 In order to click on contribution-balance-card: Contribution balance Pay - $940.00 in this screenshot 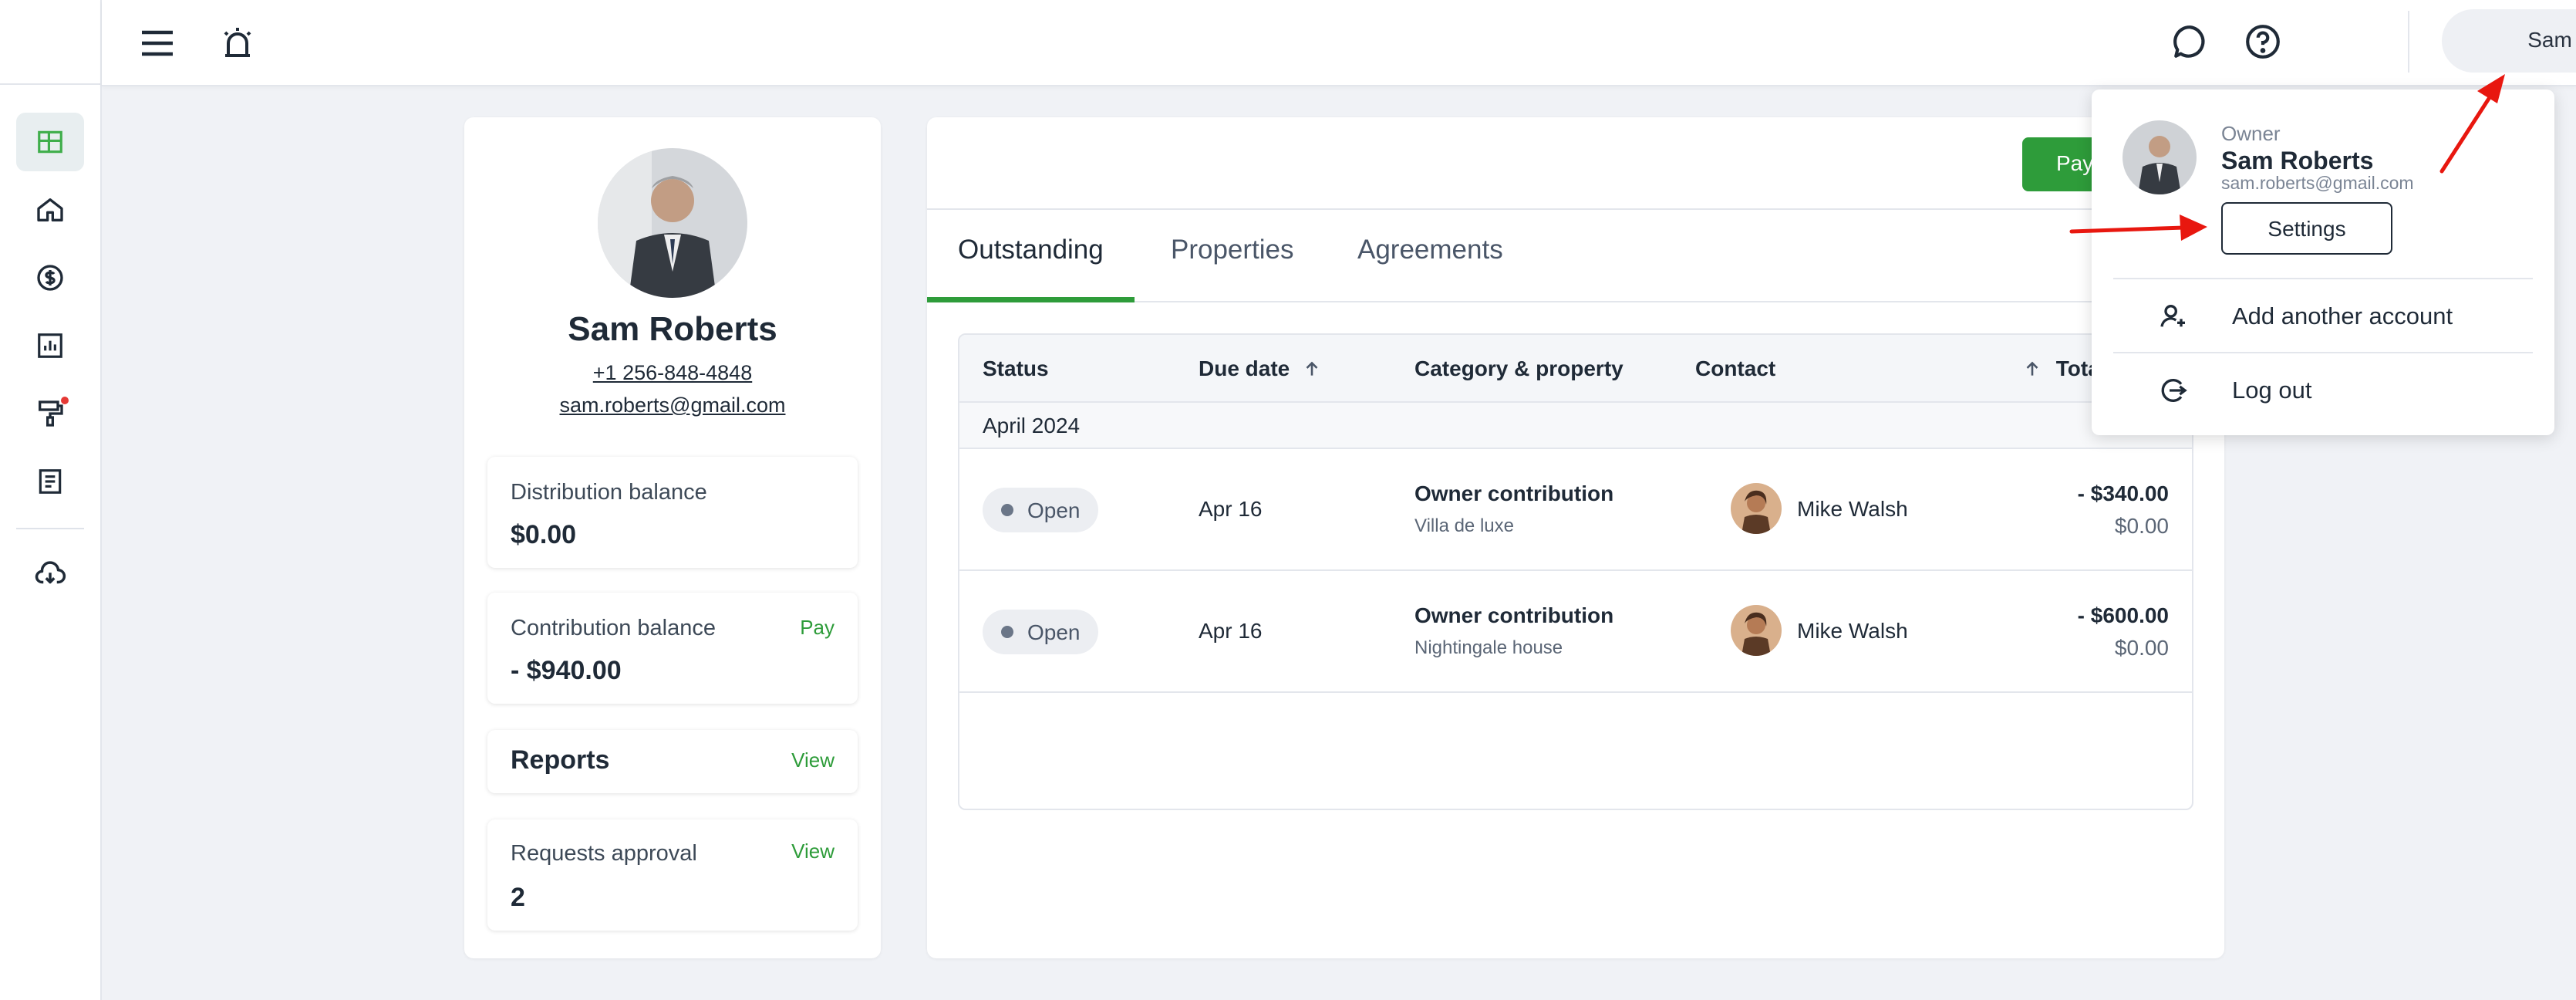, I will do `click(672, 648)`.